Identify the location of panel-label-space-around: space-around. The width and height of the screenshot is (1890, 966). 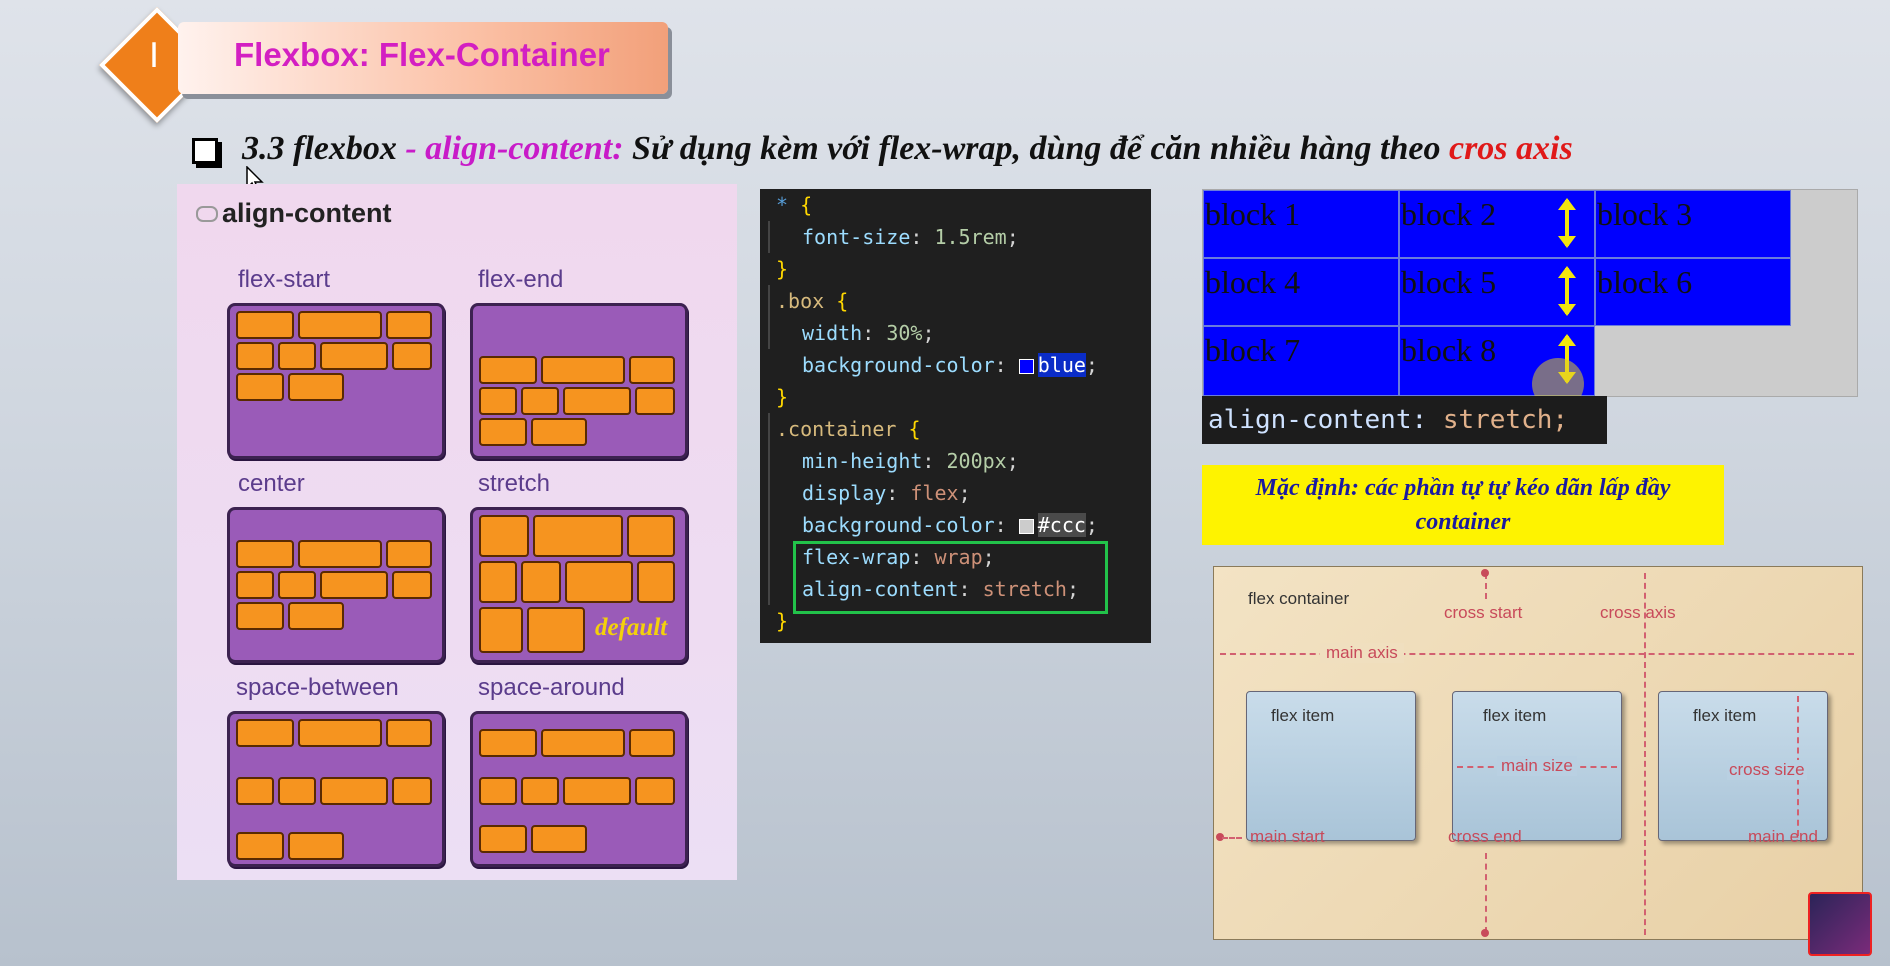
(551, 687).